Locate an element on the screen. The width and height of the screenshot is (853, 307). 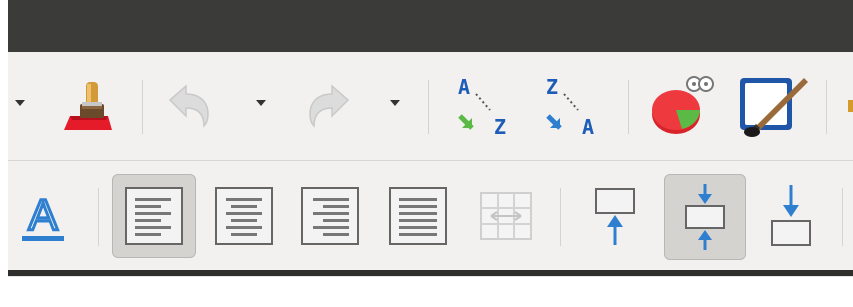
undo-dropdown-button is located at coordinates (261, 103).